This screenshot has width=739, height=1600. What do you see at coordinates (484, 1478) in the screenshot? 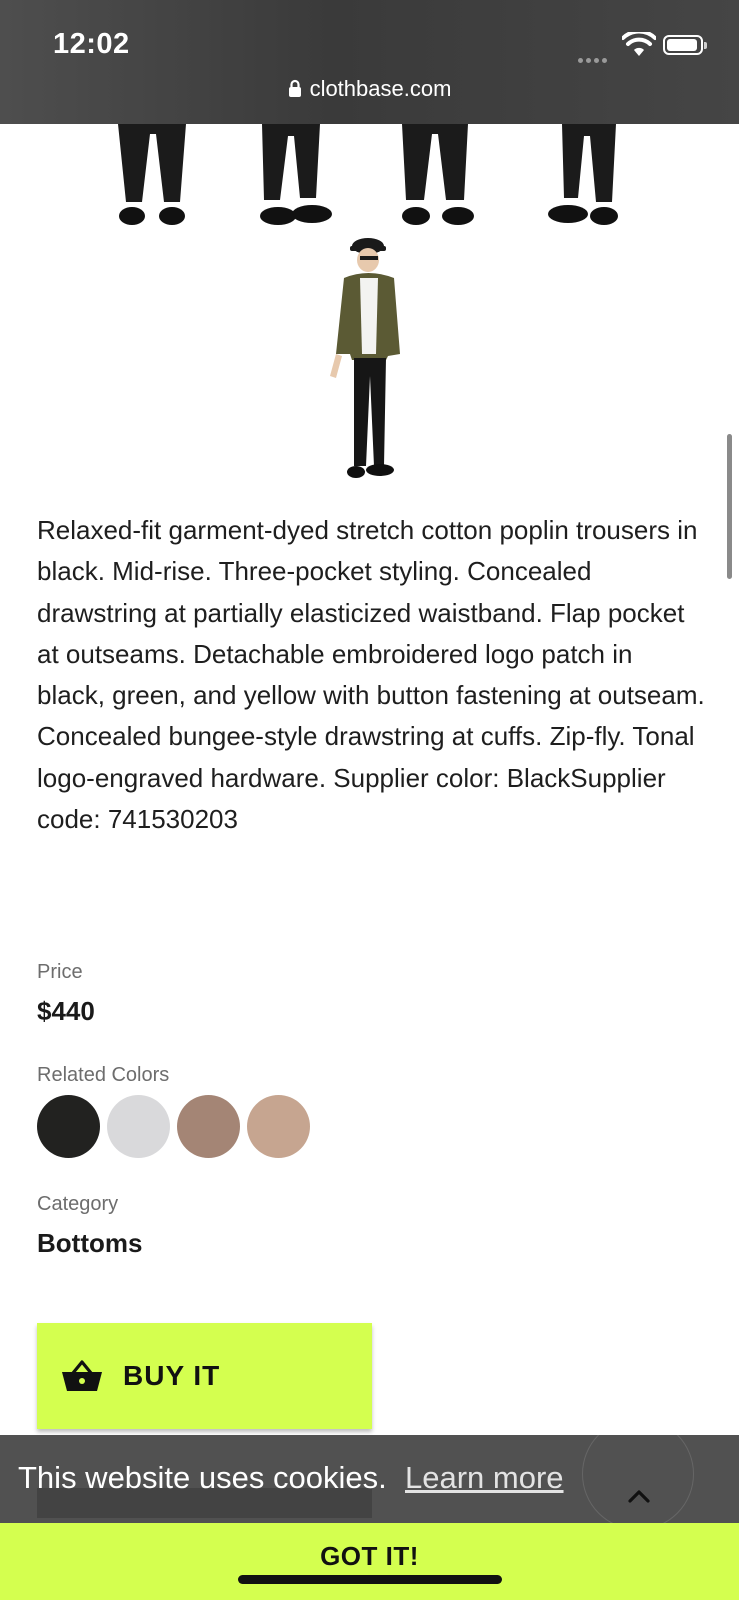
I see `learn-more-link: Learn more` at bounding box center [484, 1478].